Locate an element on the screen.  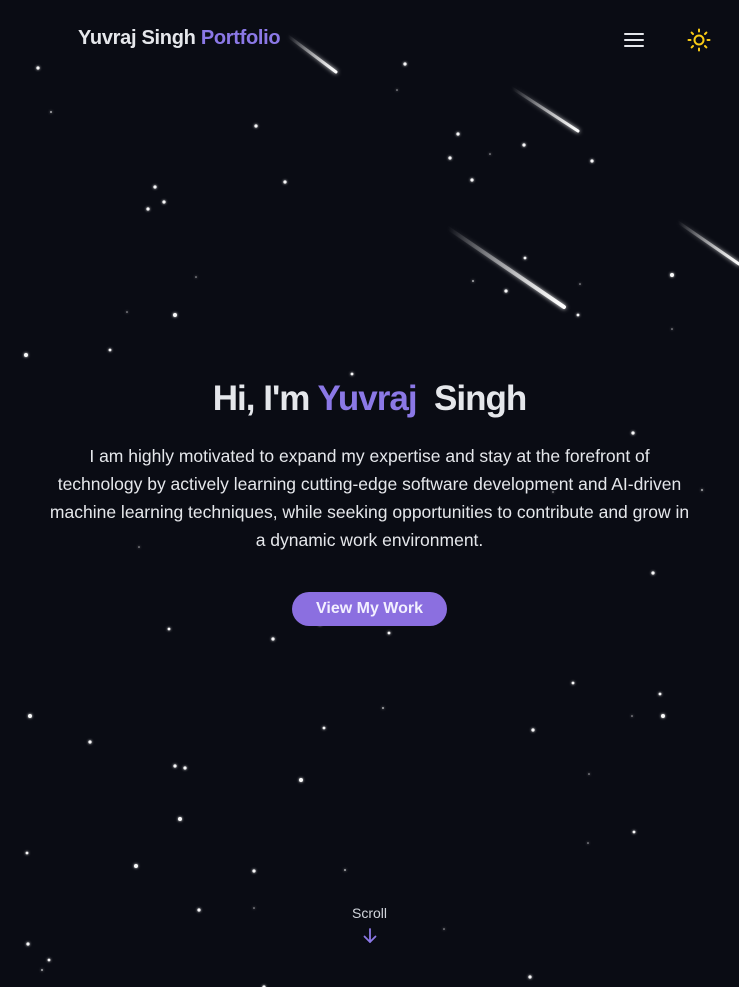
sun-icon is located at coordinates (699, 40).